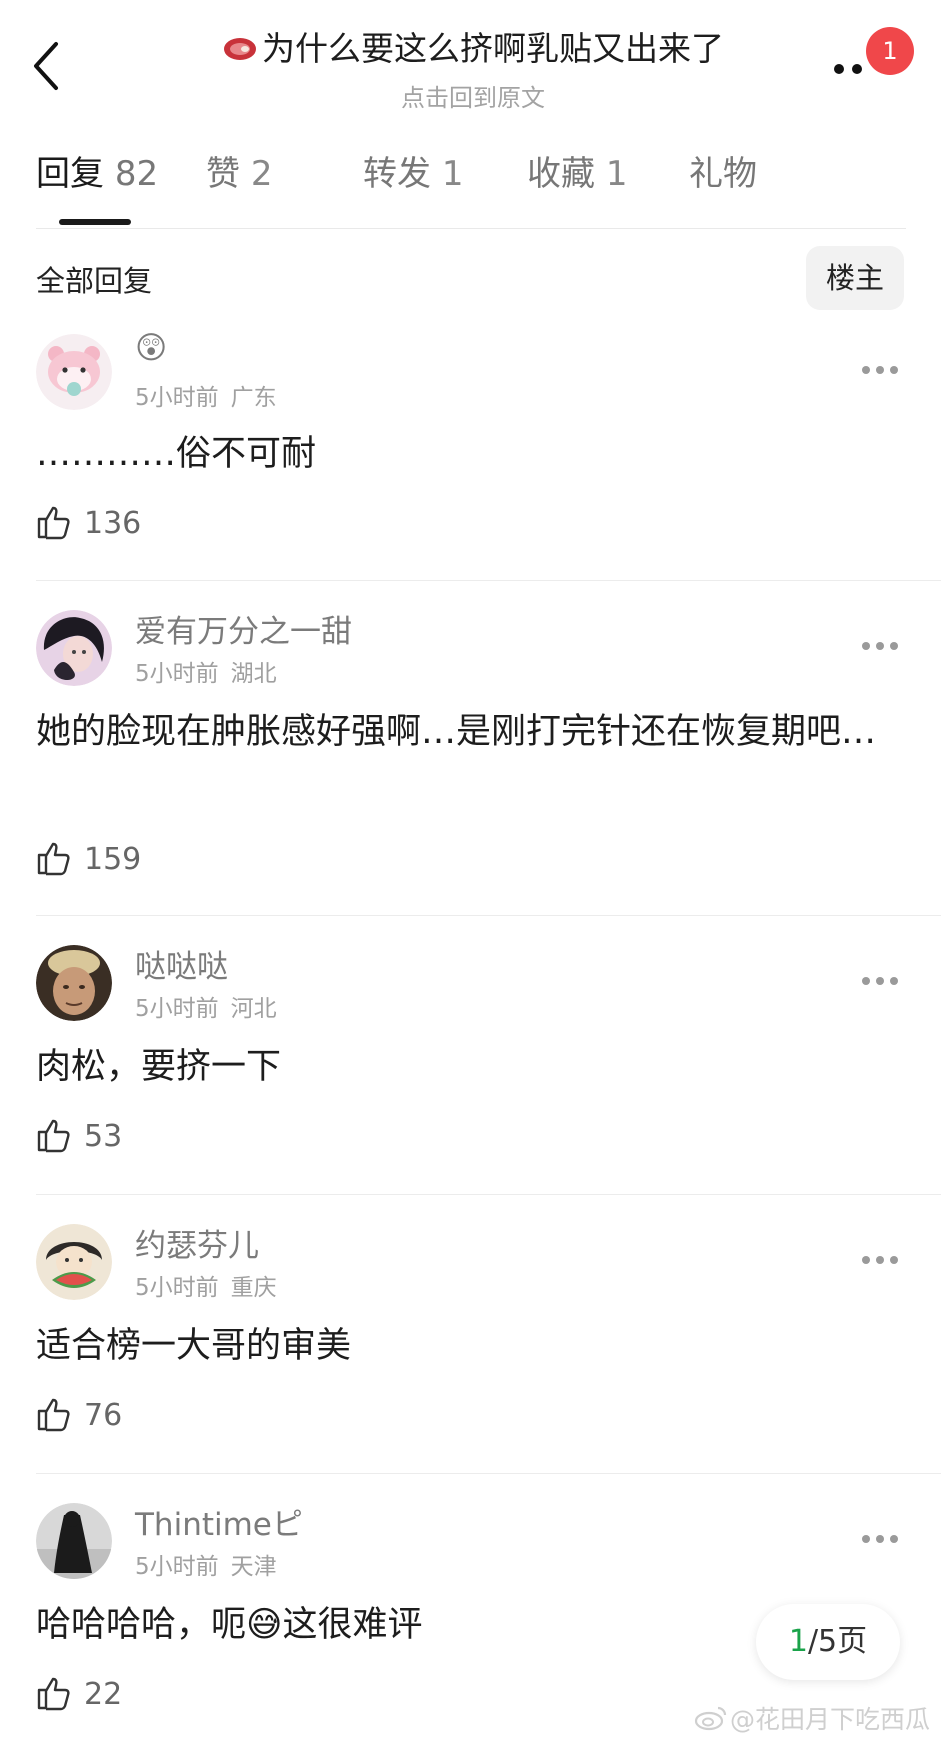 The image size is (946, 1754). What do you see at coordinates (240, 51) in the screenshot?
I see `meat-emoji-icon` at bounding box center [240, 51].